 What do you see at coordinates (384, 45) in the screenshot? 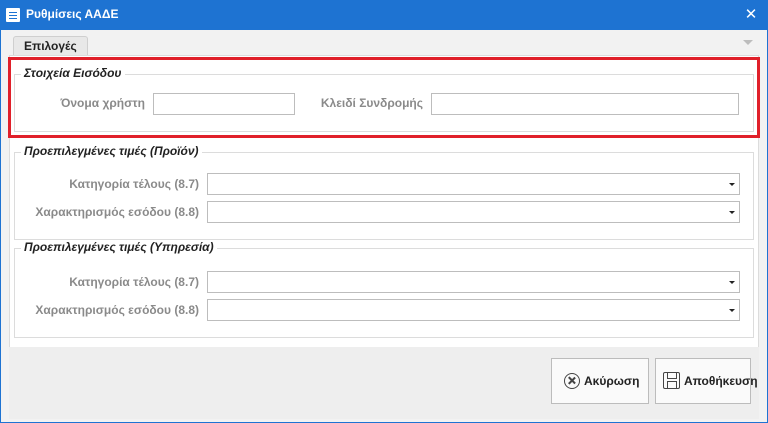
I see `tab-strip: Επιλογές` at bounding box center [384, 45].